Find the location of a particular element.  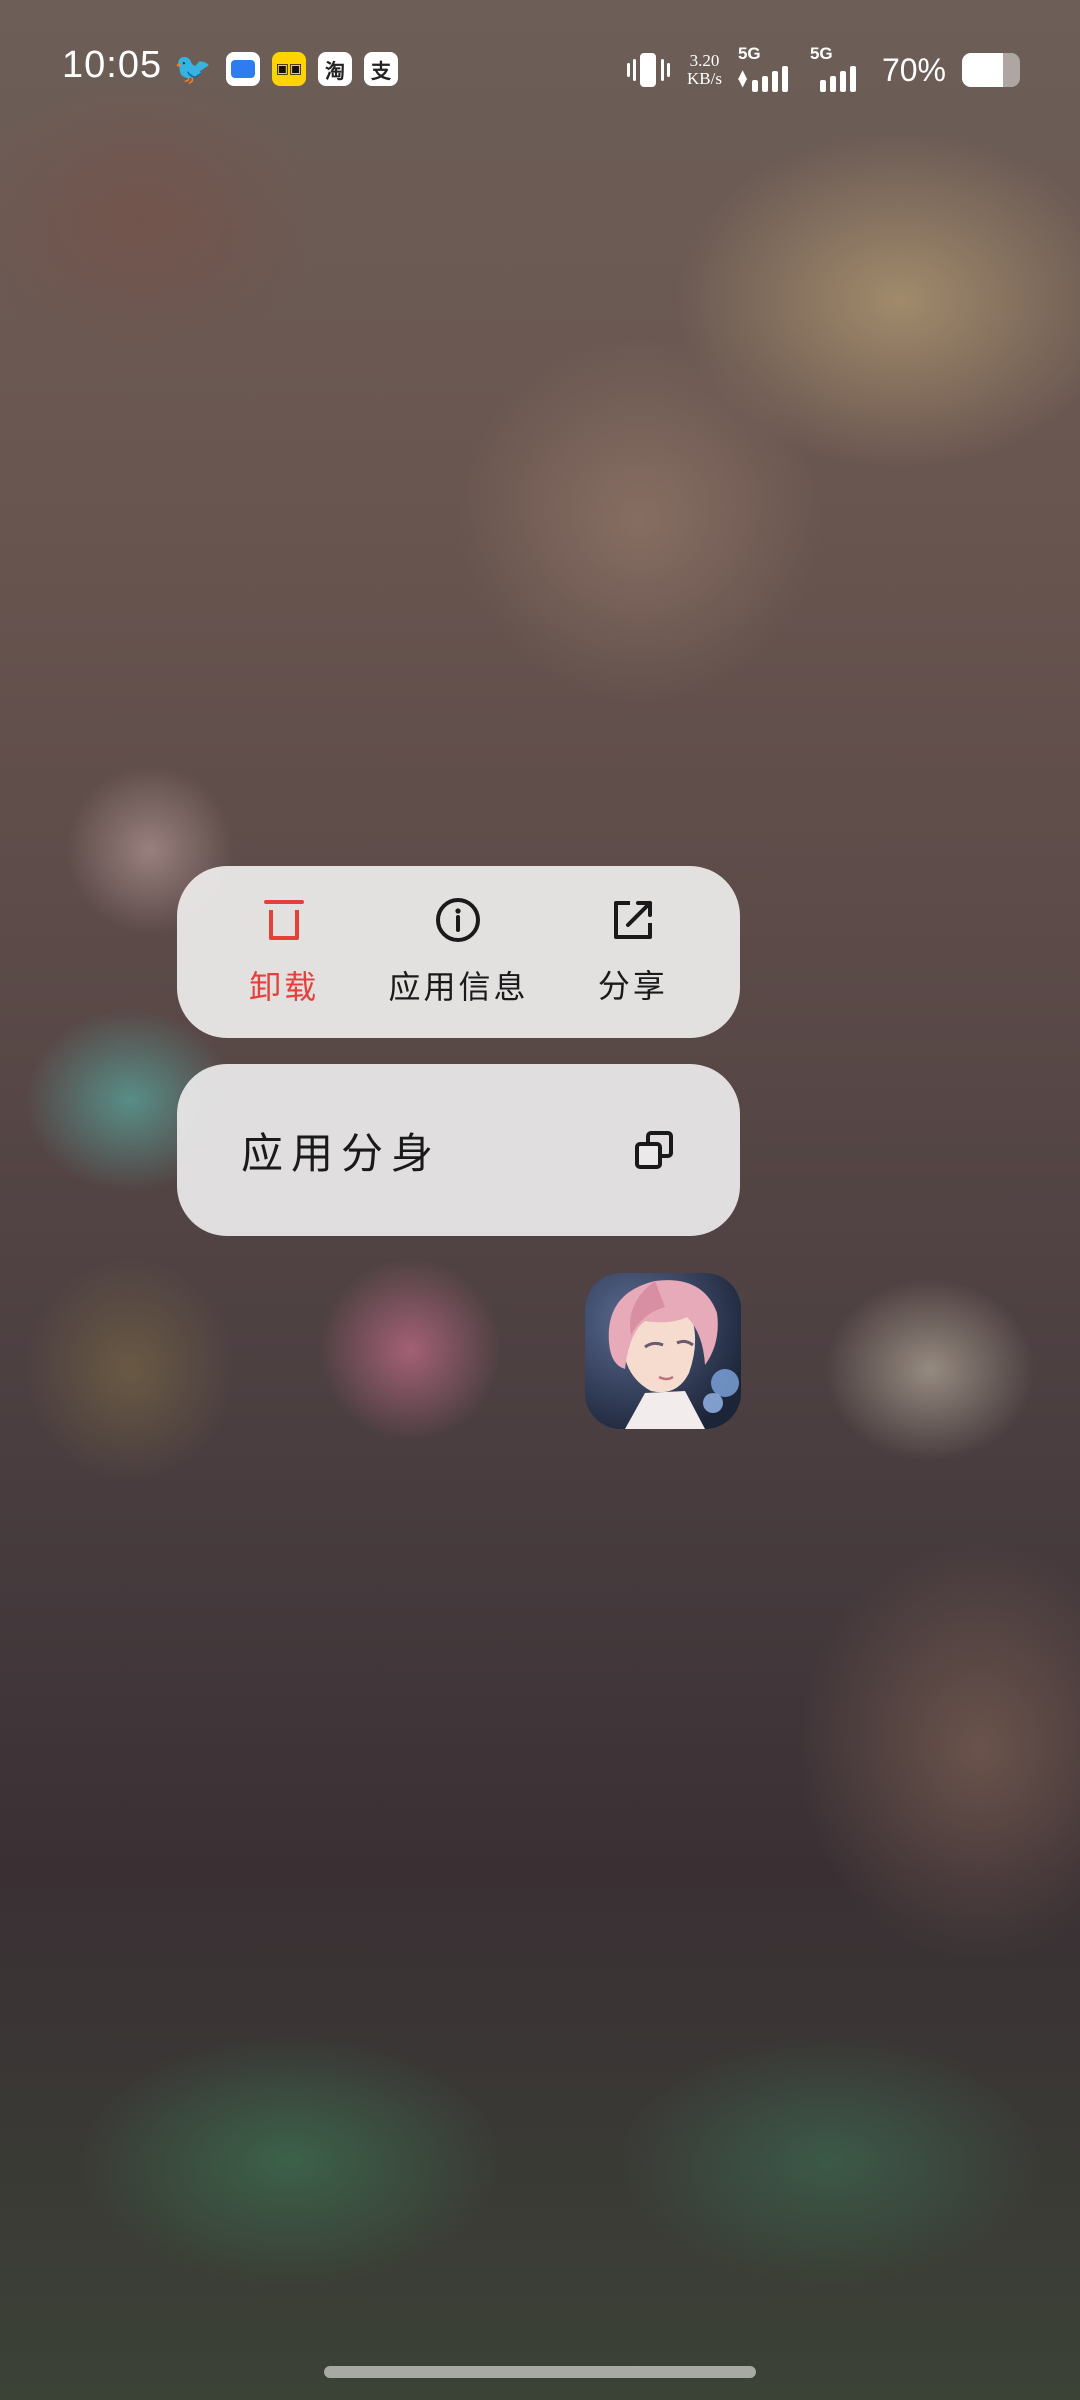

bird-icon: 🐦 is located at coordinates (193, 69).